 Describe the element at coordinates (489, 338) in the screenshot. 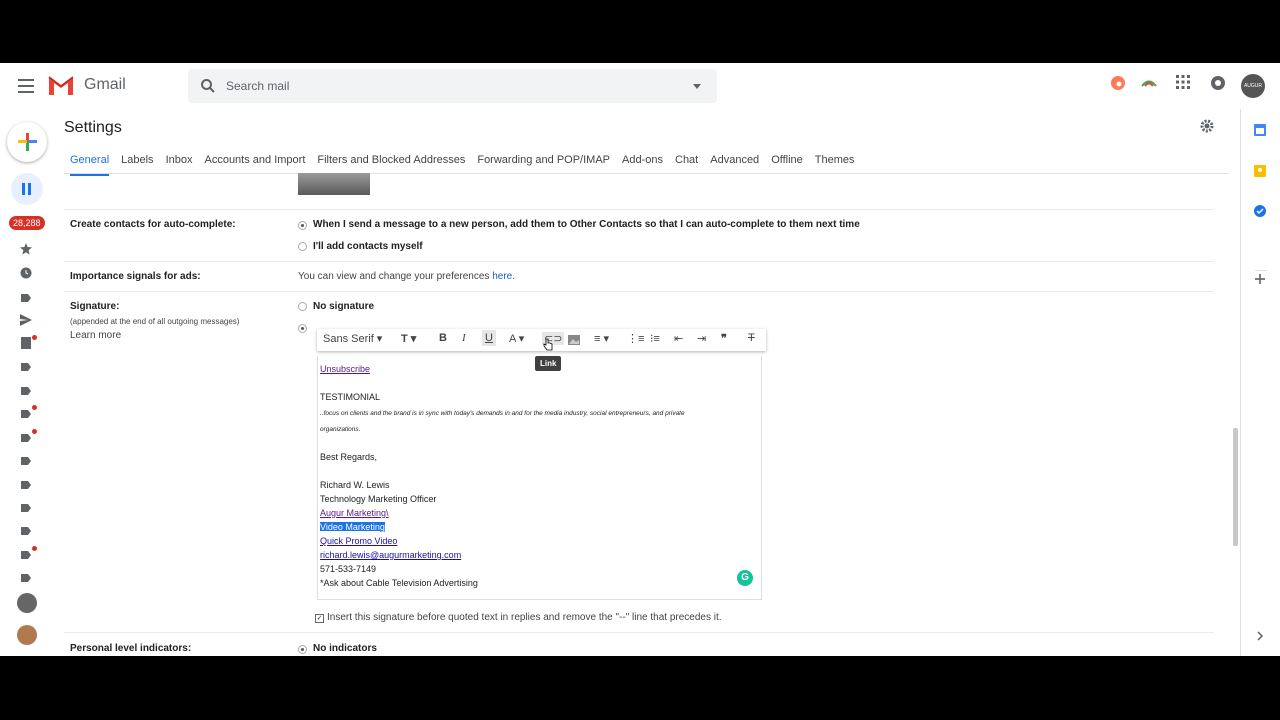

I see `underline-icon: U` at that location.